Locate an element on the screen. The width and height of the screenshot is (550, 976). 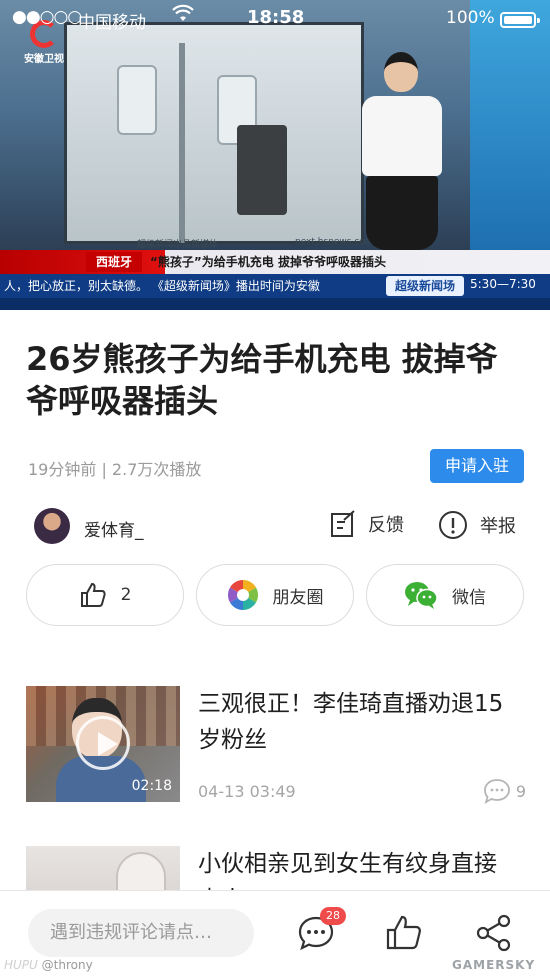
play-icon is located at coordinates (103, 743).